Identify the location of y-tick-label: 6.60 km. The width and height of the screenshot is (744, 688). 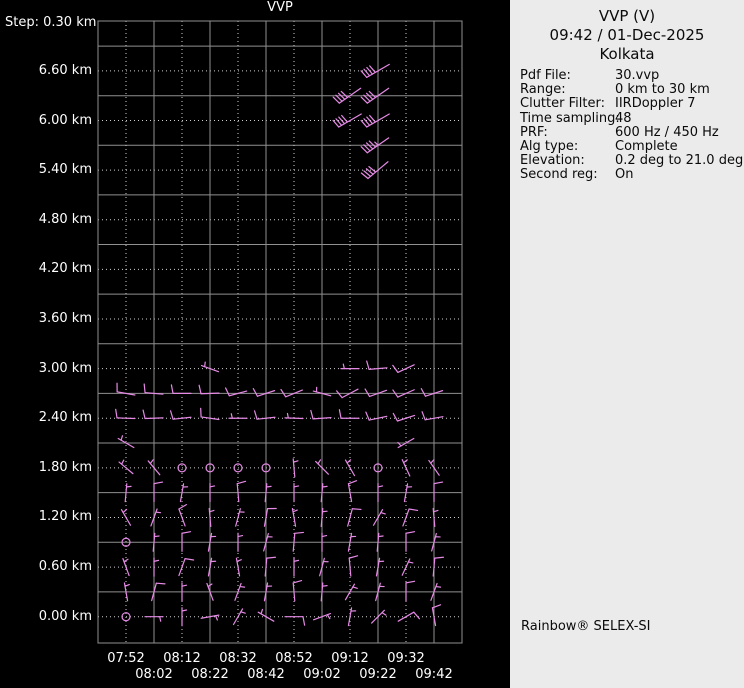
(65, 70).